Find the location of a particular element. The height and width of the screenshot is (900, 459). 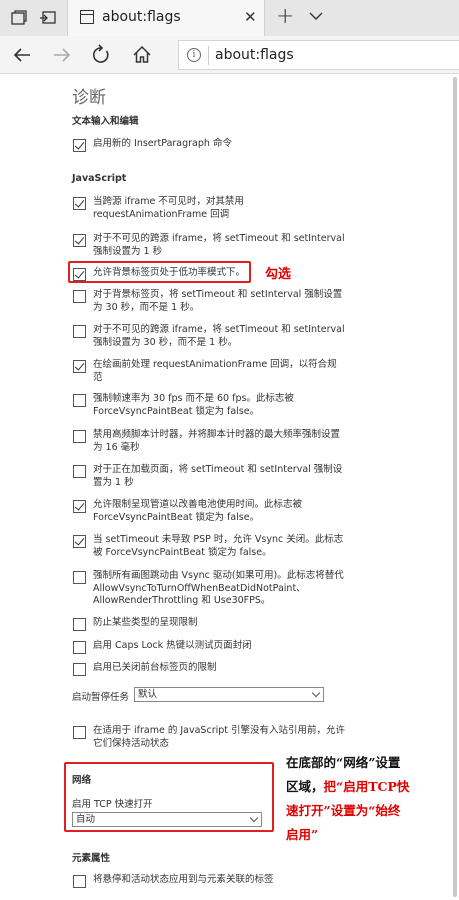

section-elements: 元素属性 is located at coordinates (91, 858).